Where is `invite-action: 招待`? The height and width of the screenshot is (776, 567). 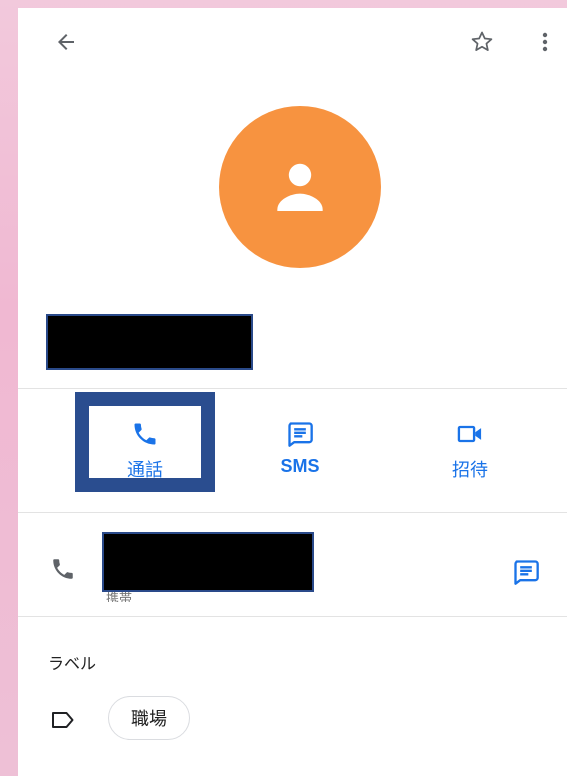 invite-action: 招待 is located at coordinates (470, 442).